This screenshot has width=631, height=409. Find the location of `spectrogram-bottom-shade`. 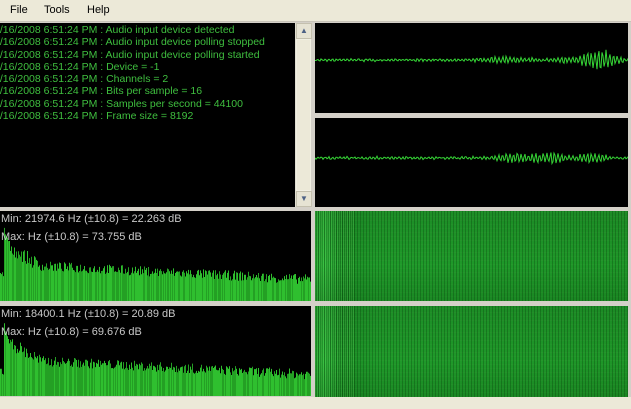

spectrogram-bottom-shade is located at coordinates (471, 351).